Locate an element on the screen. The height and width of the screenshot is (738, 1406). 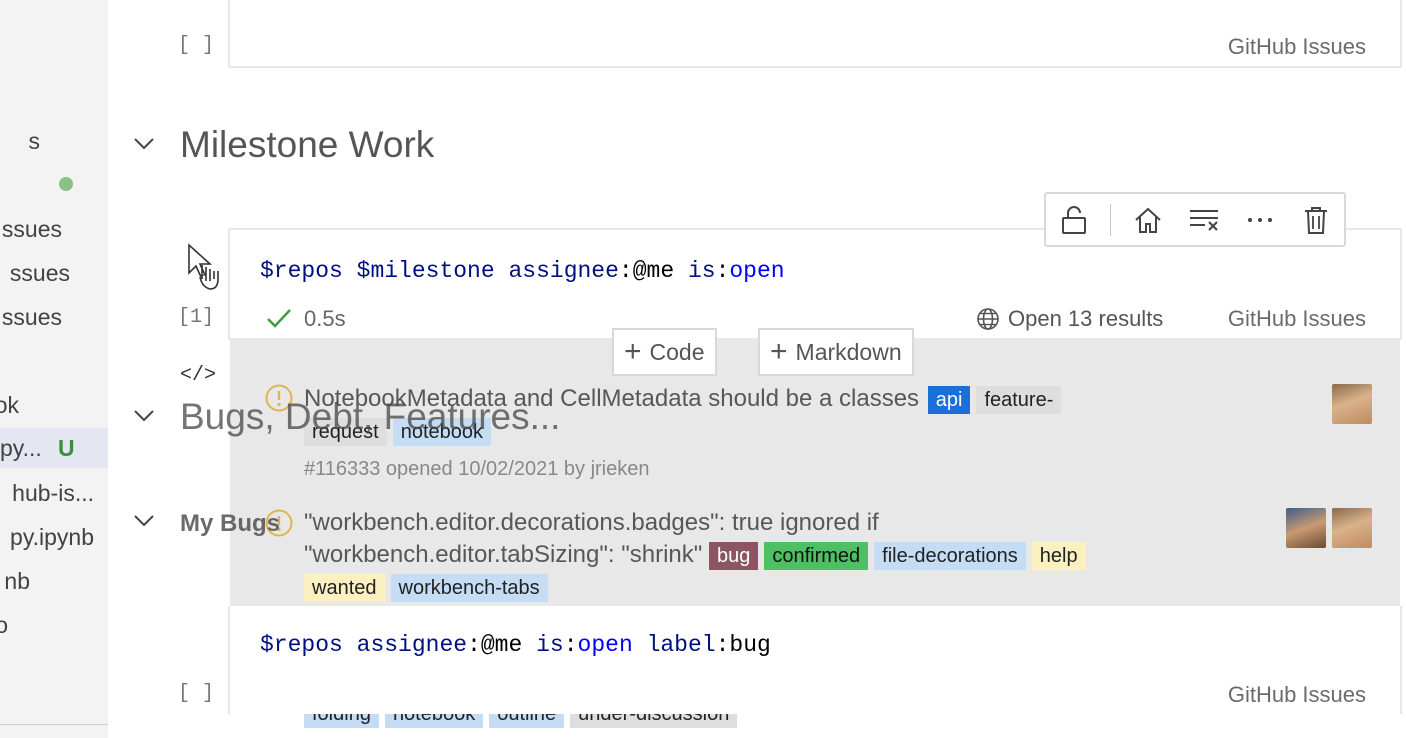
open-results-label: Open 13 results is located at coordinates (1086, 318).